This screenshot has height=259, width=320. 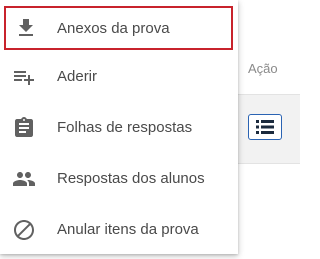 What do you see at coordinates (113, 28) in the screenshot?
I see `menu-item-label: Anexos da prova` at bounding box center [113, 28].